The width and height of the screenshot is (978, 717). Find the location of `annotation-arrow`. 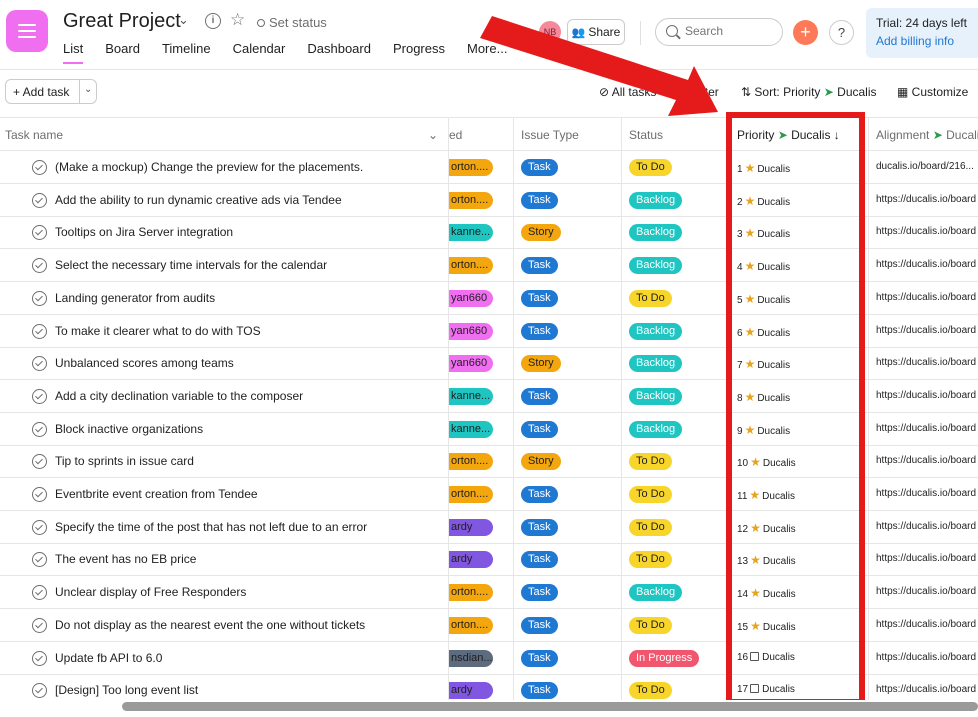

annotation-arrow is located at coordinates (599, 66).